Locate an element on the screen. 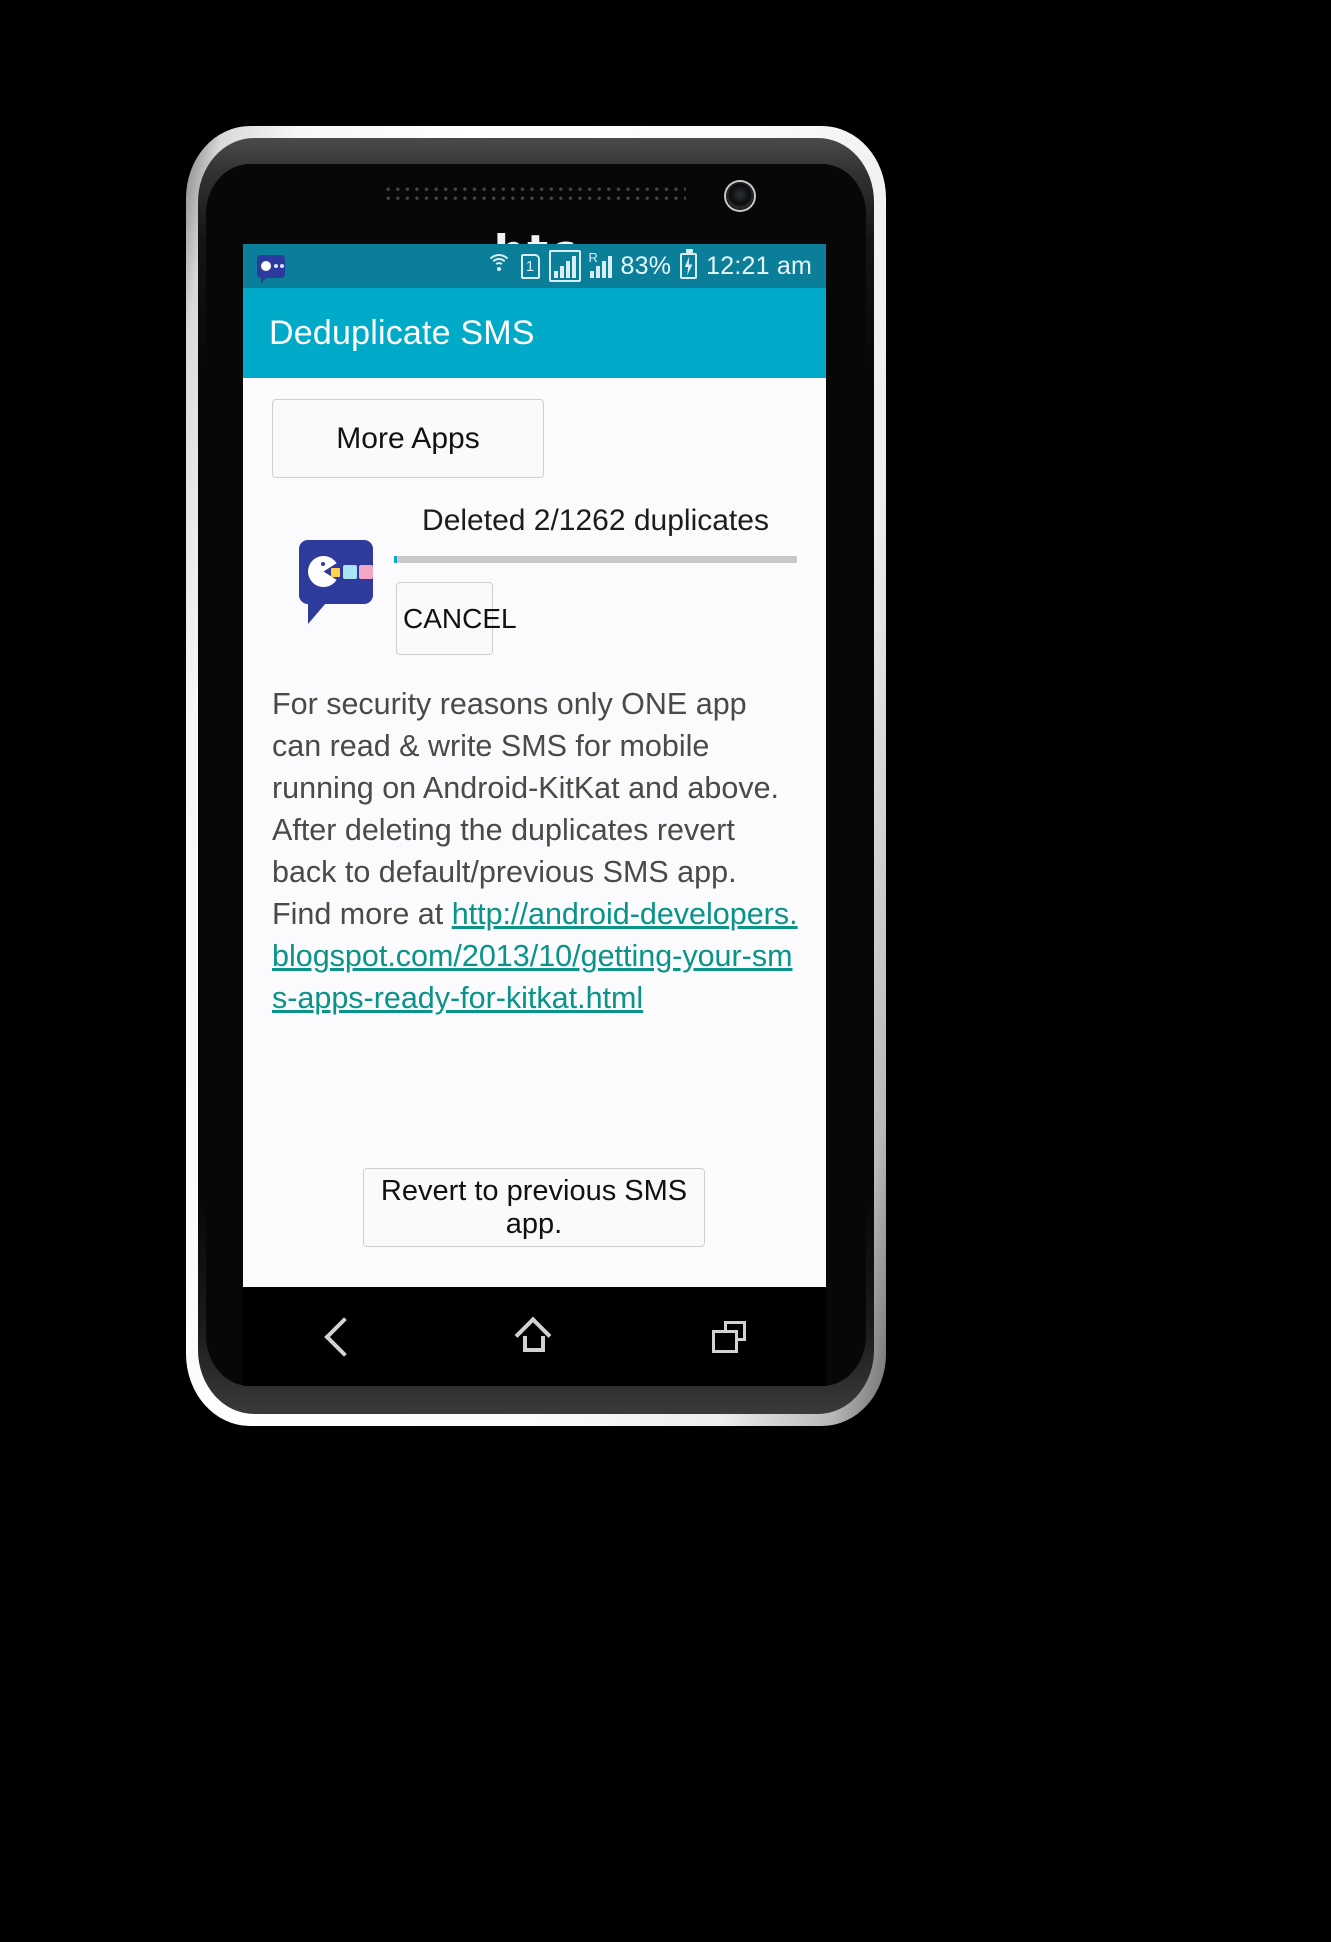 Image resolution: width=1331 pixels, height=1942 pixels. navigation-bar is located at coordinates (534, 1336).